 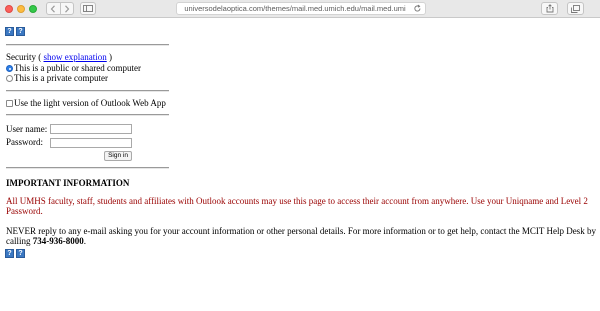 I want to click on help-desk-phone: 734-936-8000, so click(x=58, y=241).